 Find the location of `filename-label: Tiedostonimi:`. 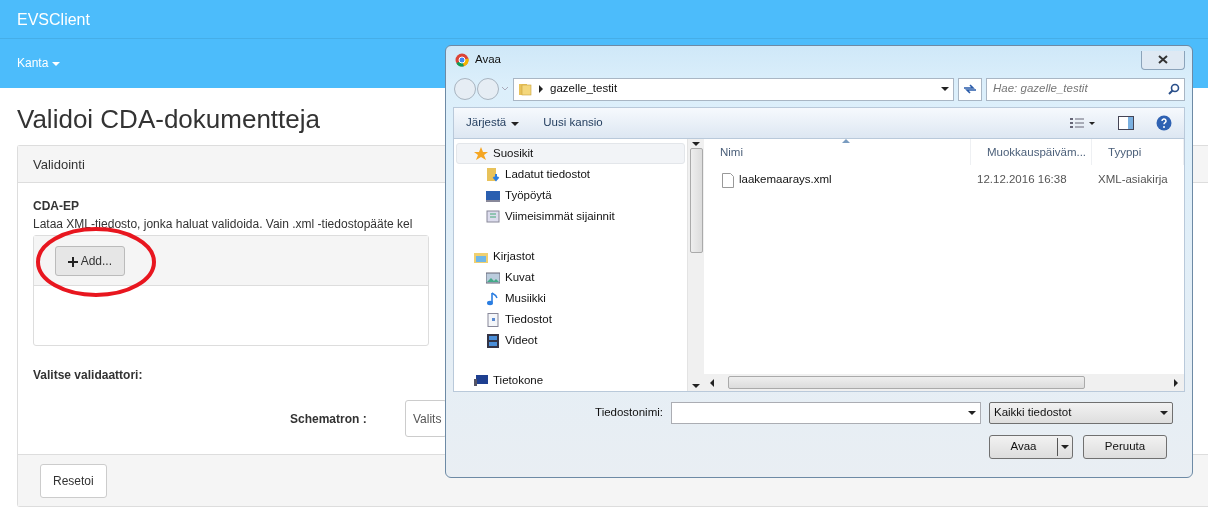

filename-label: Tiedostonimi: is located at coordinates (628, 413).